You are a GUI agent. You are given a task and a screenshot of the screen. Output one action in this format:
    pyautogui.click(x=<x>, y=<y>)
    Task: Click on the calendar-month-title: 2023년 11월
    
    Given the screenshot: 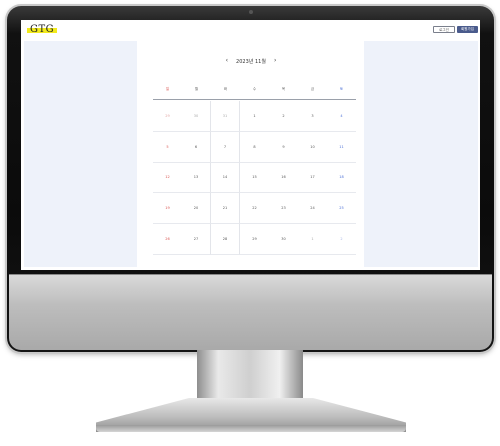 What is the action you would take?
    pyautogui.click(x=251, y=61)
    